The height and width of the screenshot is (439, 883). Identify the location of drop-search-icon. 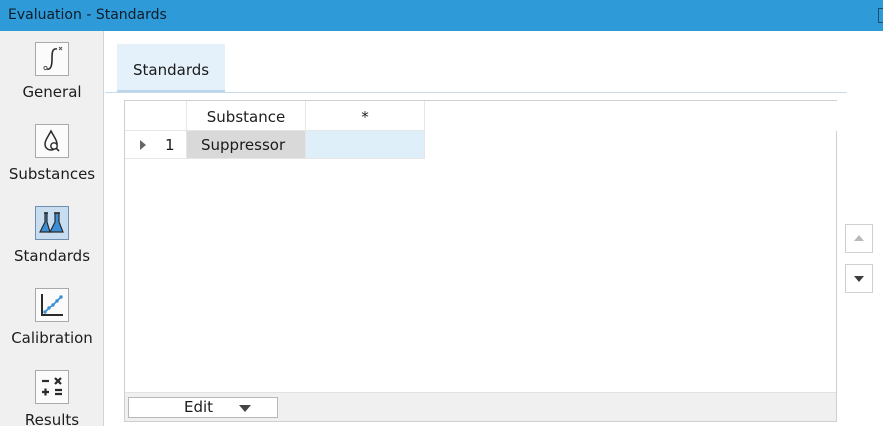
(52, 141).